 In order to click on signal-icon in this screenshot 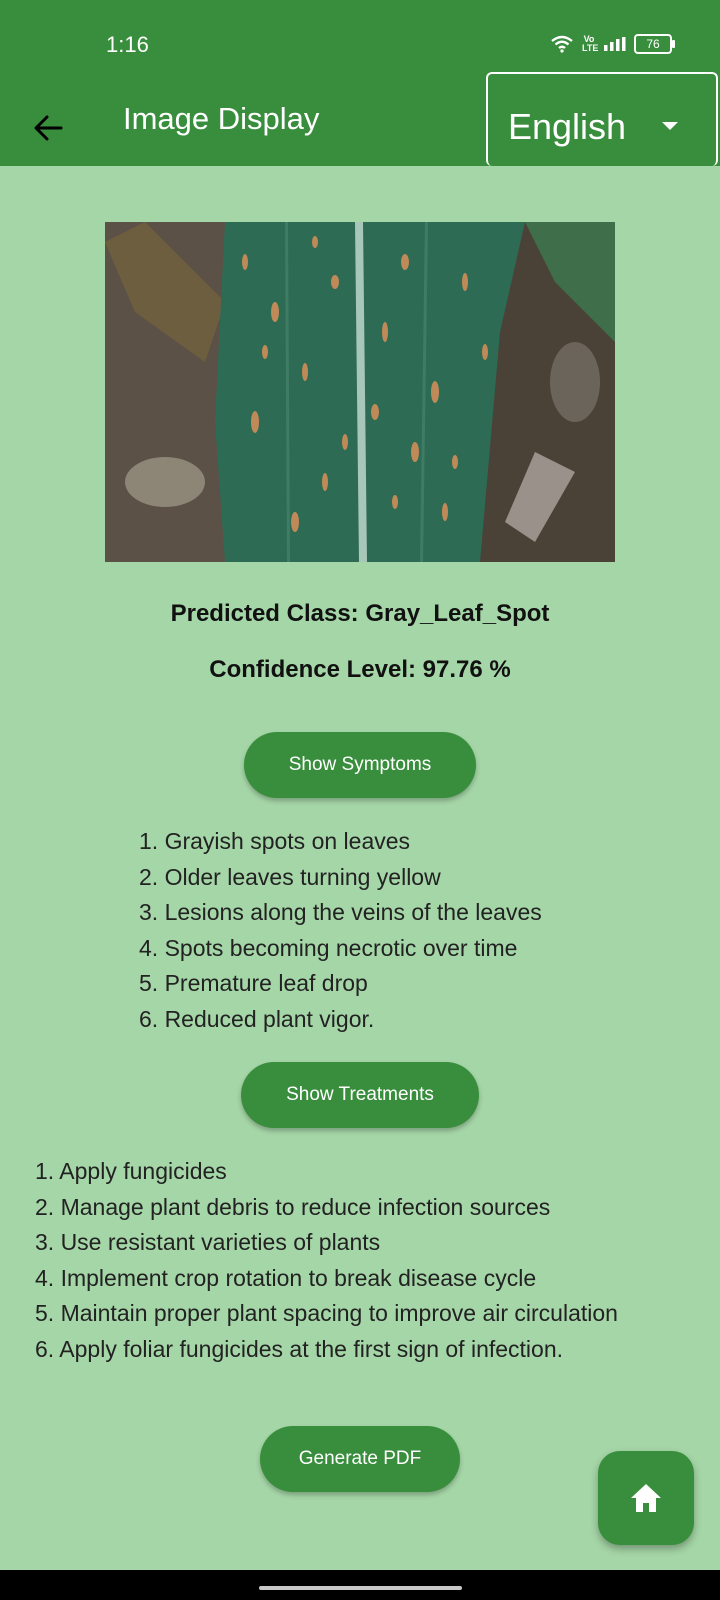, I will do `click(615, 44)`.